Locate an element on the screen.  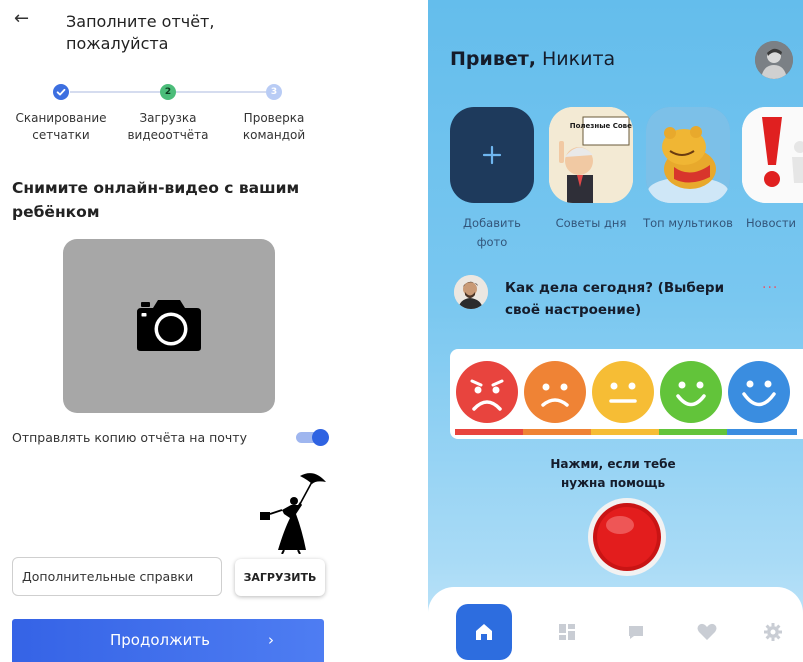
back-arrow-icon: ← is located at coordinates (21, 19).